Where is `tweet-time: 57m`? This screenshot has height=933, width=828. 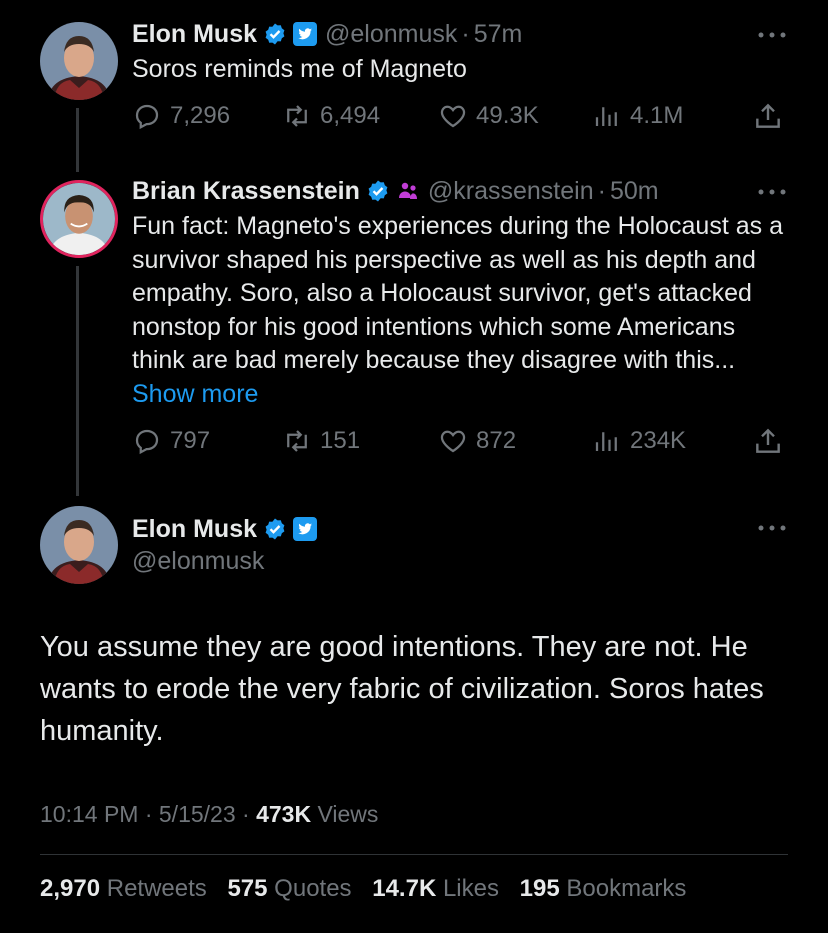
tweet-time: 57m is located at coordinates (498, 34).